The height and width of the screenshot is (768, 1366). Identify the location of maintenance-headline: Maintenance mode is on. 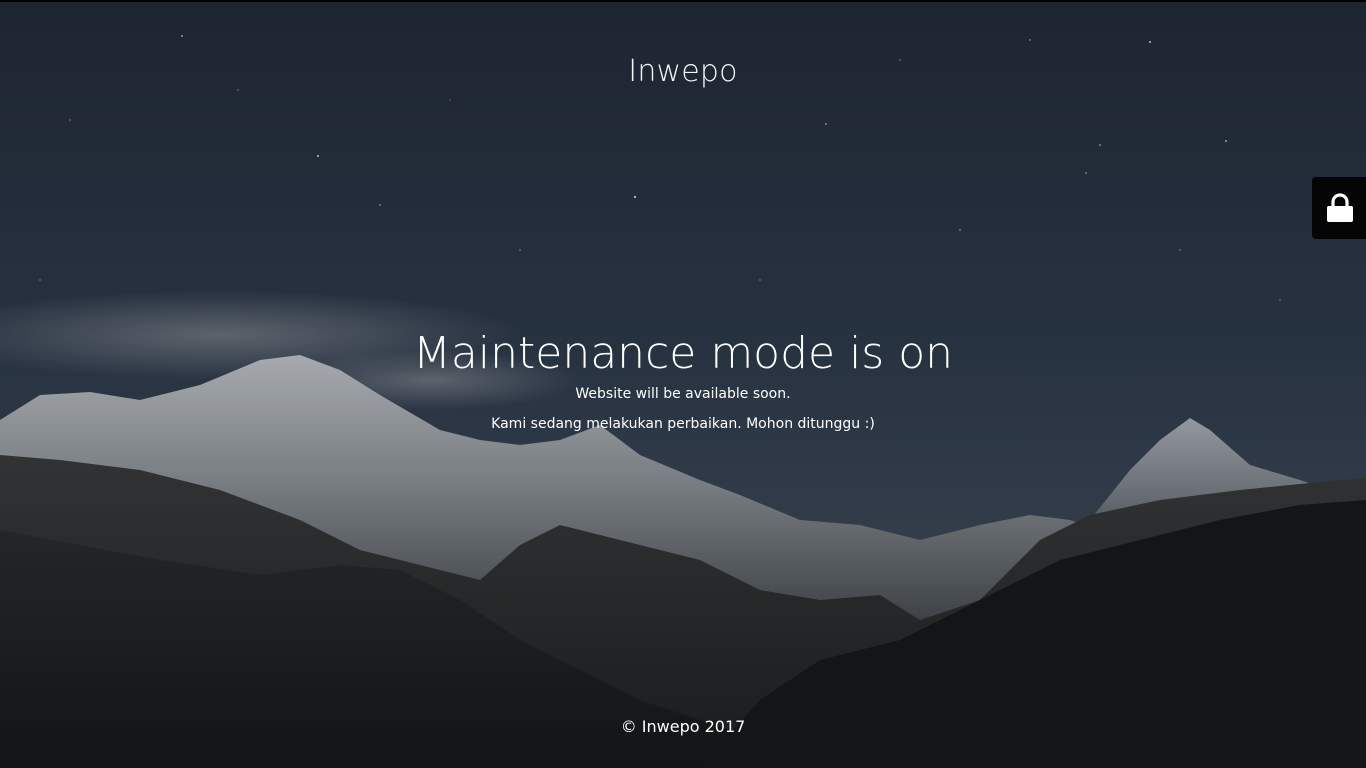
(683, 353).